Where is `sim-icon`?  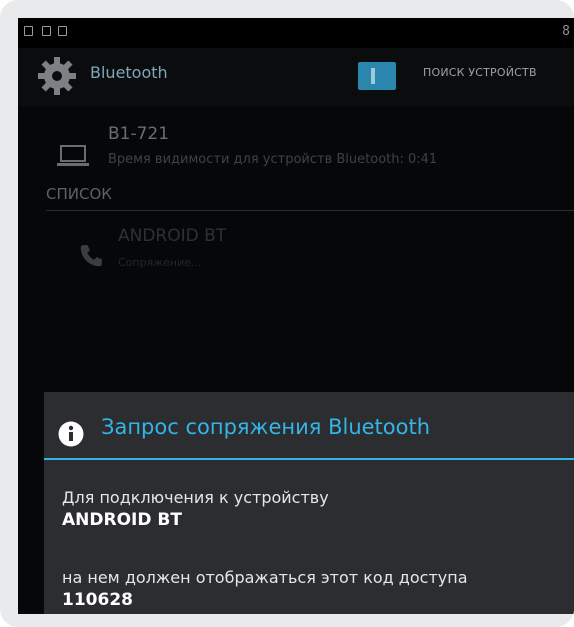 sim-icon is located at coordinates (62, 31).